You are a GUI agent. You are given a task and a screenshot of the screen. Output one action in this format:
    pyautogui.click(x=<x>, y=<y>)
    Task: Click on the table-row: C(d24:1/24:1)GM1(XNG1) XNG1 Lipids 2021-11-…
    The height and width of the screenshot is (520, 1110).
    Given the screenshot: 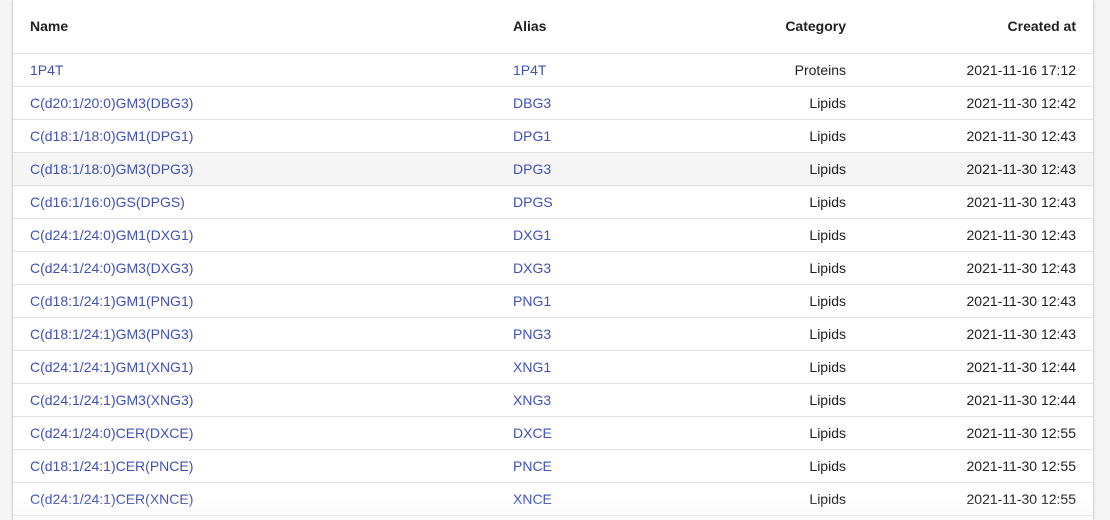 What is the action you would take?
    pyautogui.click(x=553, y=367)
    